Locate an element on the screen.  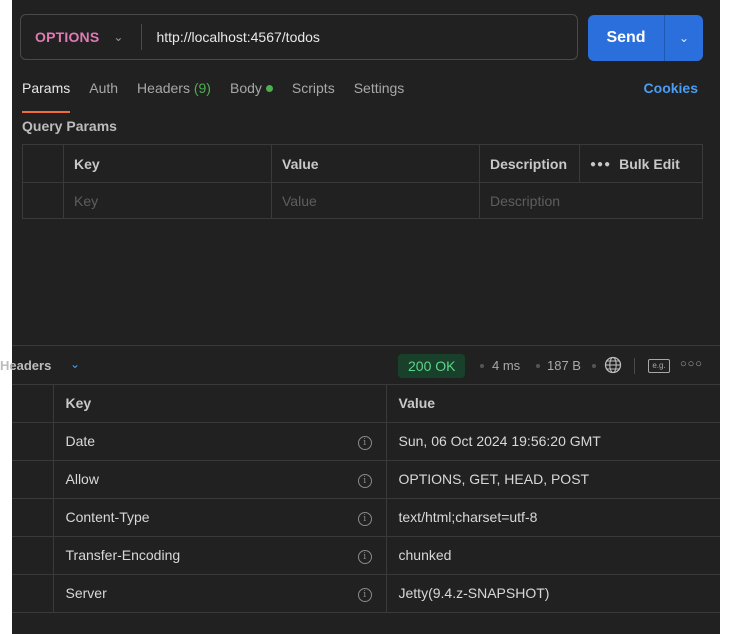
tab-body: Body is located at coordinates (251, 93).